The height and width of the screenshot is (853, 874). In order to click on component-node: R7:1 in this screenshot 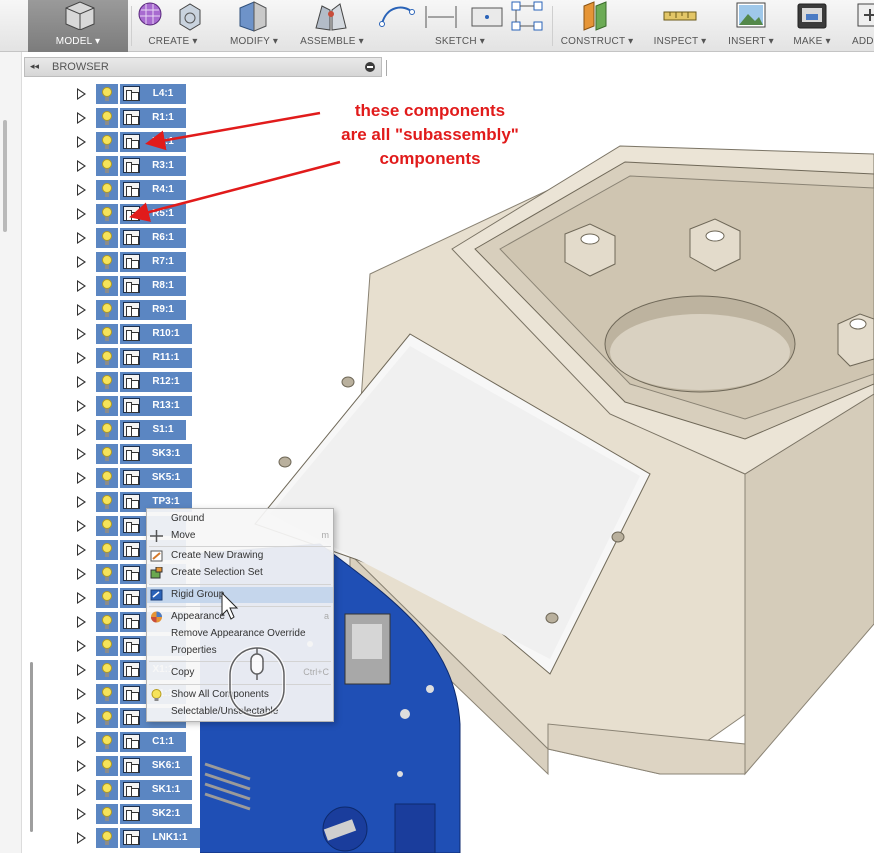, I will do `click(153, 262)`.